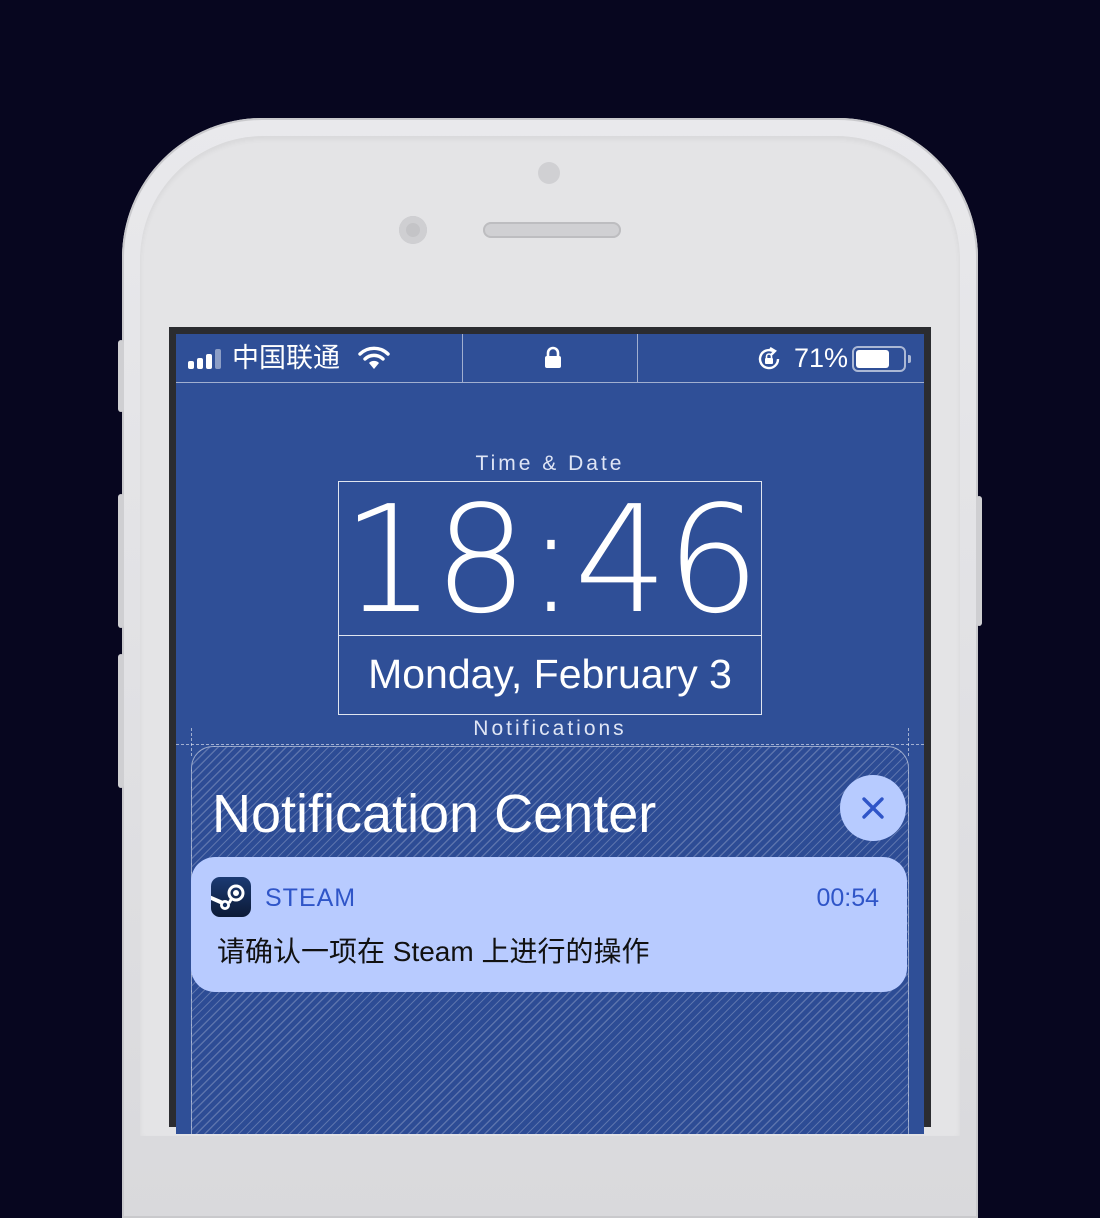  Describe the element at coordinates (549, 924) in the screenshot. I see `notification-card: STEAM 00:54 请确认一项在 Steam 上进行的操作` at that location.